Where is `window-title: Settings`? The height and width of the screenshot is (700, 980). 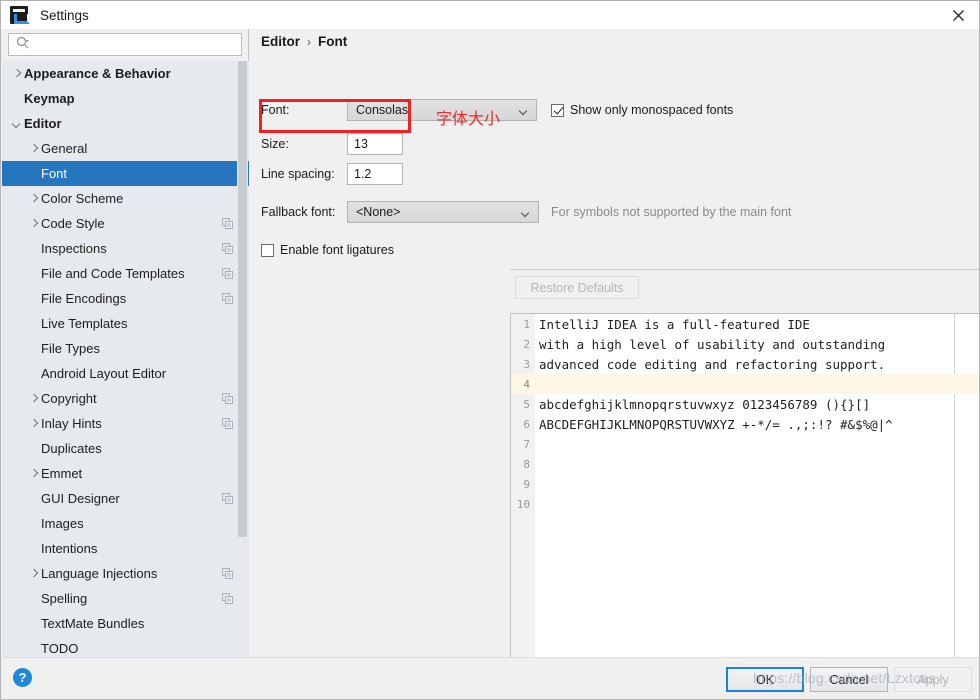
window-title: Settings is located at coordinates (64, 15).